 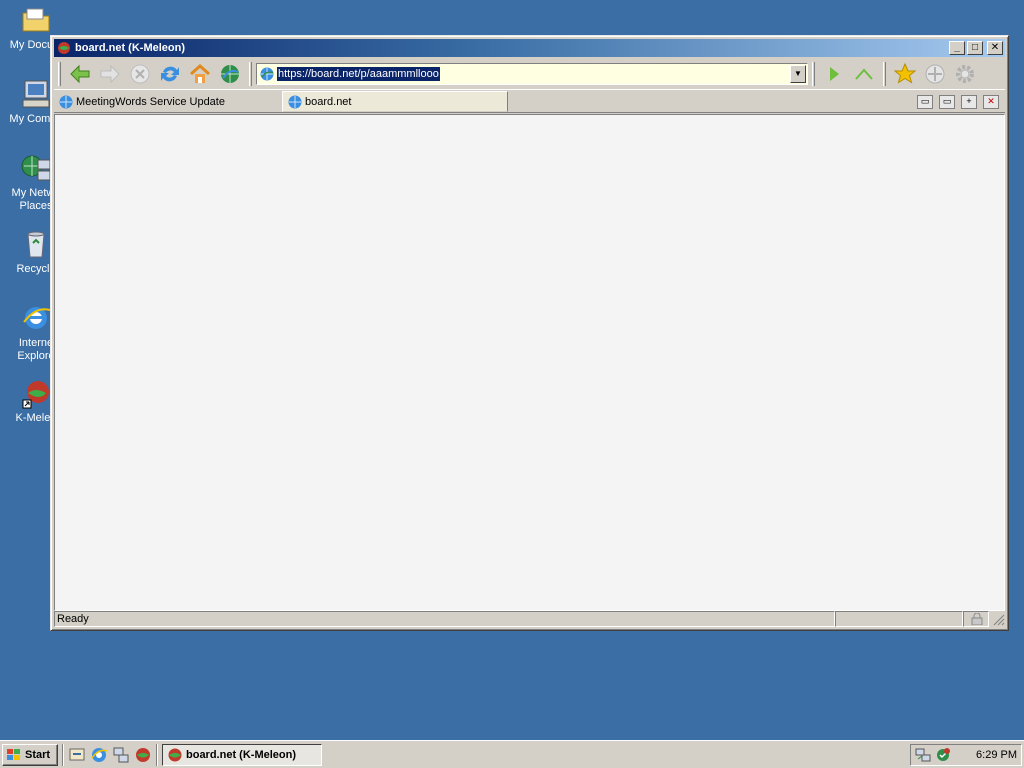 I want to click on taskbar-button-k-meleon: board.net (K-Meleon), so click(x=242, y=754).